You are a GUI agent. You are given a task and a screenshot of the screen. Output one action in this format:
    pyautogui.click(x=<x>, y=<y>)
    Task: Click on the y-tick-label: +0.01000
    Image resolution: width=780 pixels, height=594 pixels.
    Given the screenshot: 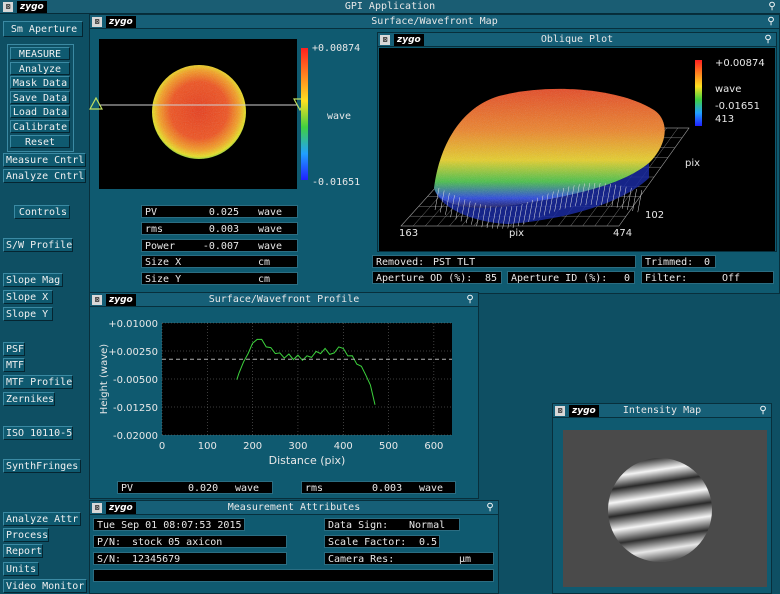 What is the action you would take?
    pyautogui.click(x=133, y=324)
    